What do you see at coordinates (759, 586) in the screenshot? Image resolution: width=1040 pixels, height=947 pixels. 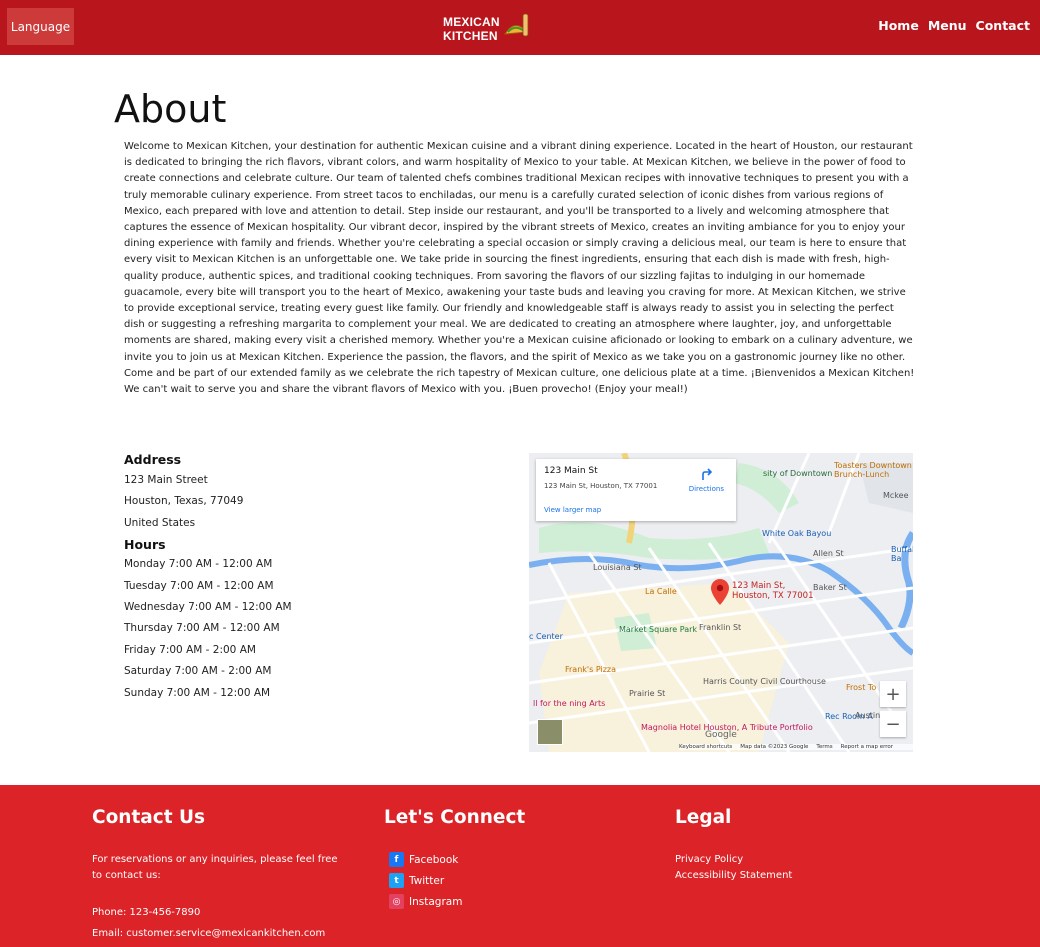 I see `map-pin-label-line1: 123 Main St,` at bounding box center [759, 586].